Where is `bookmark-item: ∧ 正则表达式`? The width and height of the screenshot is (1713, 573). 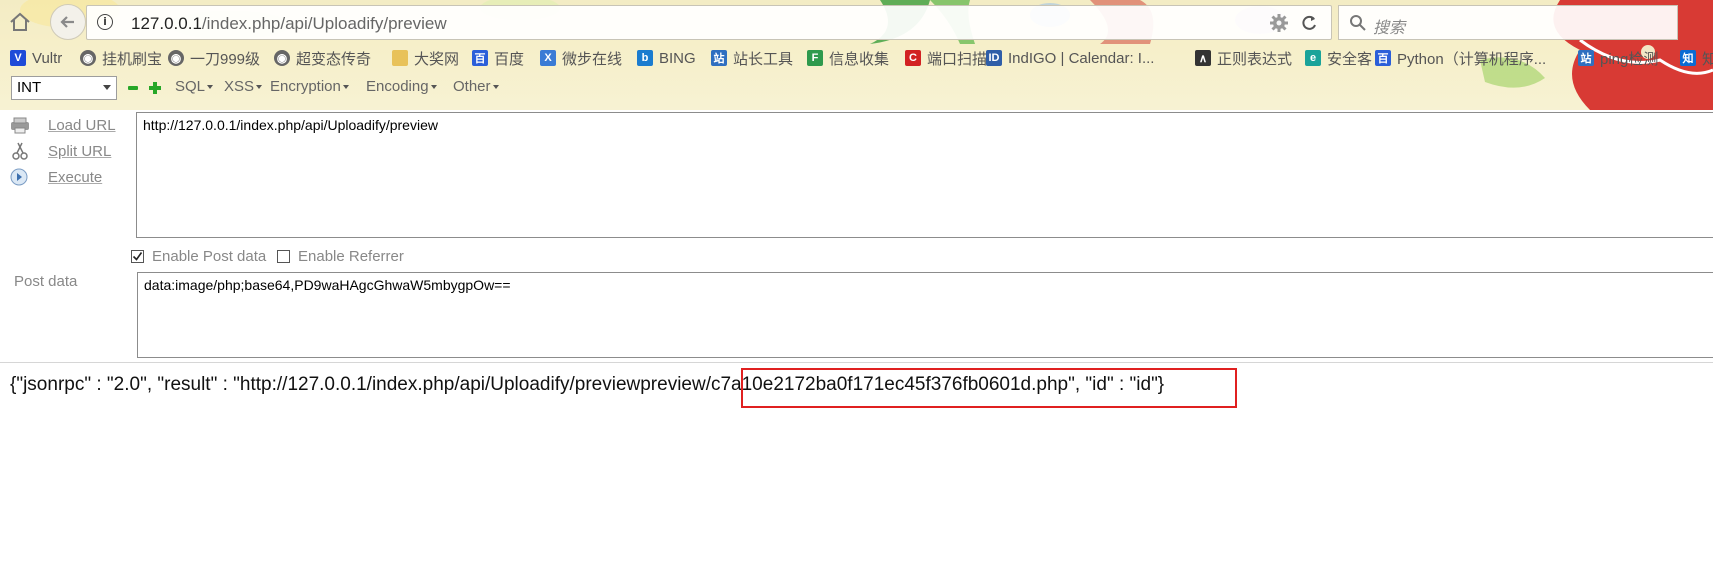 bookmark-item: ∧ 正则表达式 is located at coordinates (1243, 58).